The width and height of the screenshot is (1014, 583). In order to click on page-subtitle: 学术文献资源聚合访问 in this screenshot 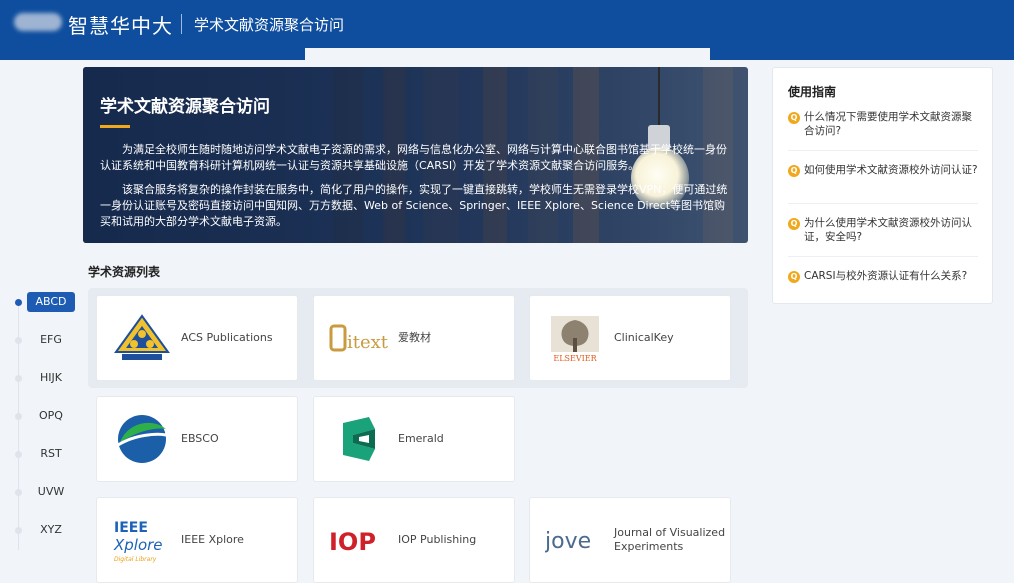, I will do `click(269, 25)`.